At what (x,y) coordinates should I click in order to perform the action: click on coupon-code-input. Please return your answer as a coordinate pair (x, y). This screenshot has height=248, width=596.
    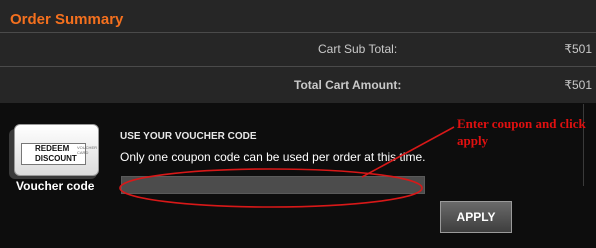
    Looking at the image, I should click on (273, 185).